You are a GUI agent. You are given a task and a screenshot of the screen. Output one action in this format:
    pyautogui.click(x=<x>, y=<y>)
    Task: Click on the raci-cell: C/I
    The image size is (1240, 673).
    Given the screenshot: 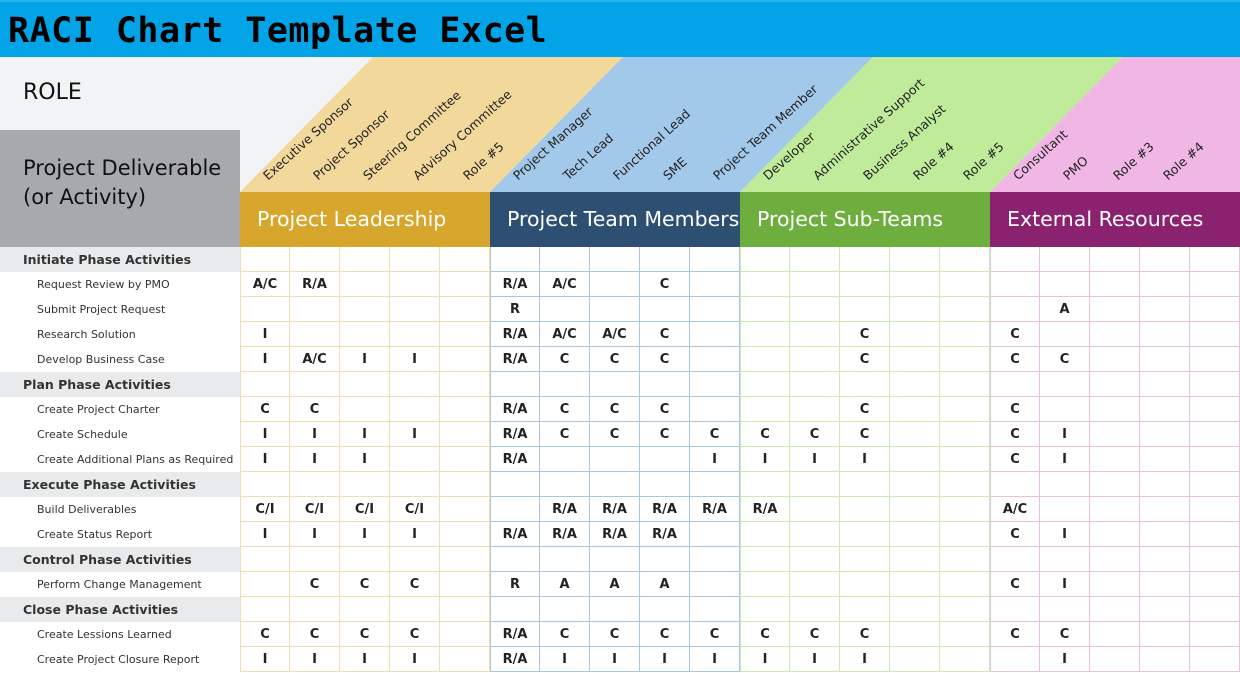 What is the action you would take?
    pyautogui.click(x=365, y=509)
    